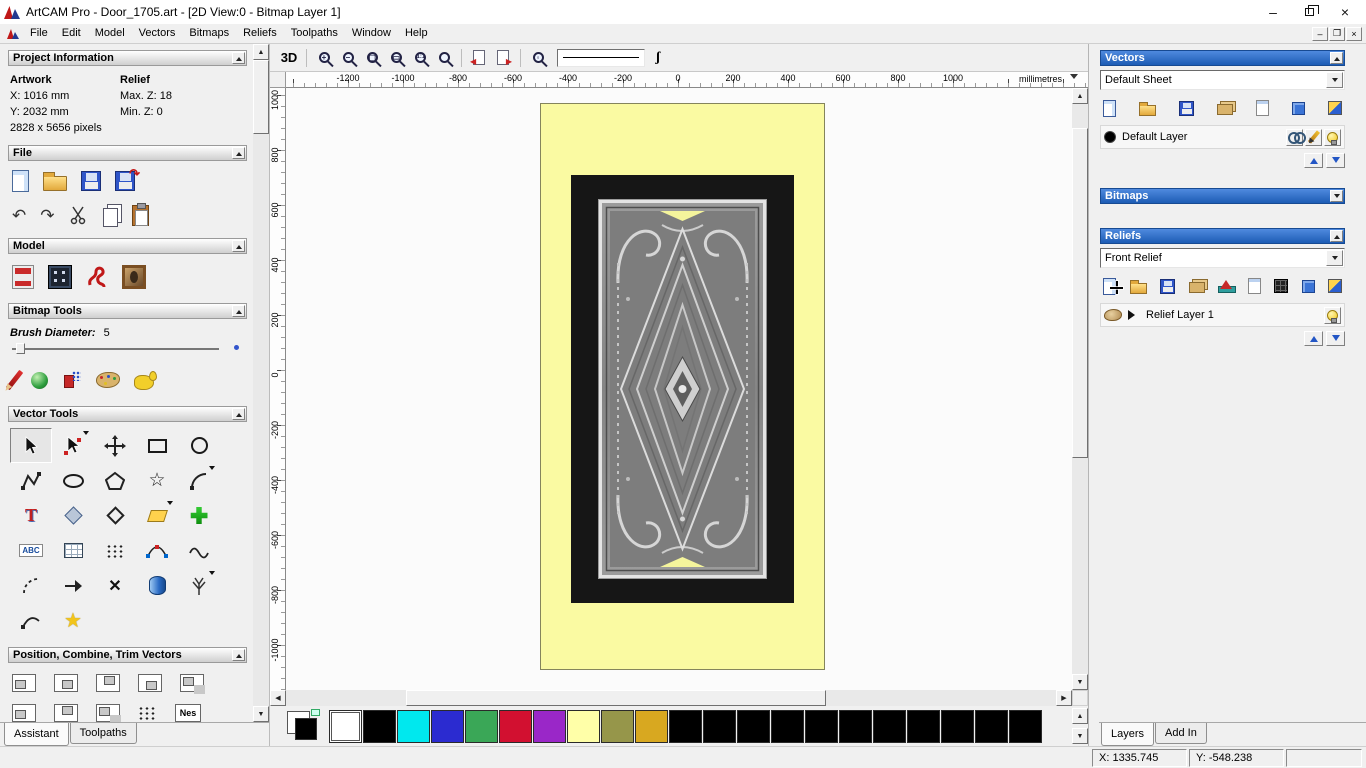 Image resolution: width=1366 pixels, height=768 pixels. What do you see at coordinates (188, 713) in the screenshot?
I see `nesting-icon: Nes` at bounding box center [188, 713].